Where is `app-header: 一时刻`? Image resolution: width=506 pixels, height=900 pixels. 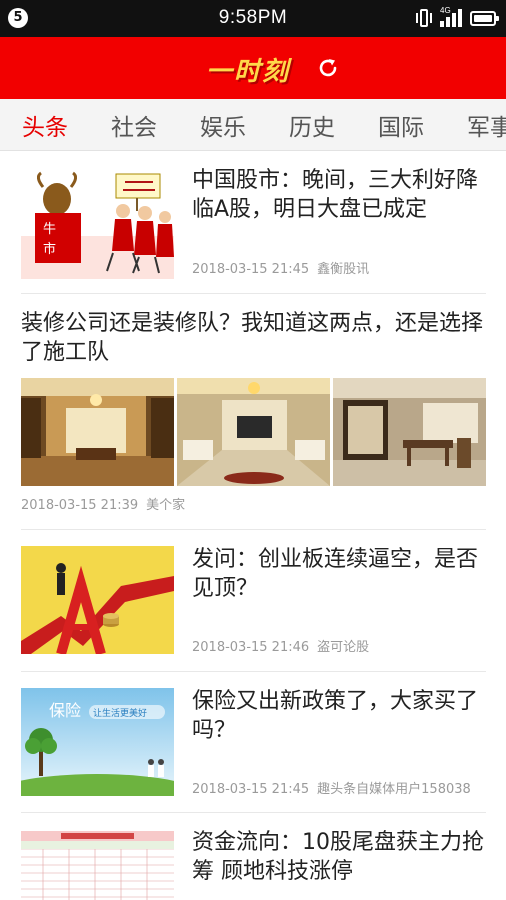
app-header: 一时刻 is located at coordinates (253, 68).